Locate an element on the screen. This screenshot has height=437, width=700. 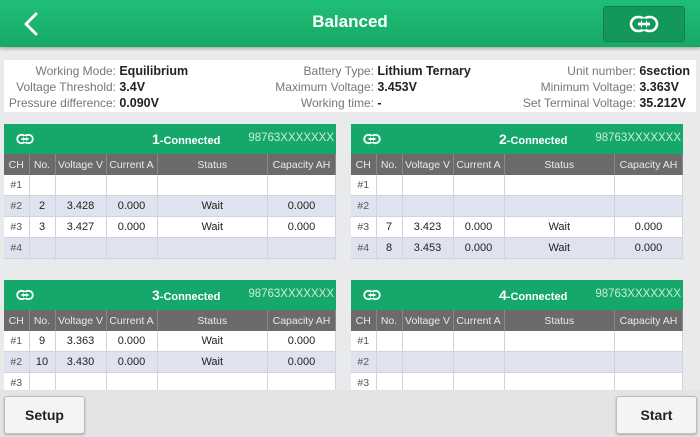
pressure-difference-label: Pressure difference: is located at coordinates (62, 103).